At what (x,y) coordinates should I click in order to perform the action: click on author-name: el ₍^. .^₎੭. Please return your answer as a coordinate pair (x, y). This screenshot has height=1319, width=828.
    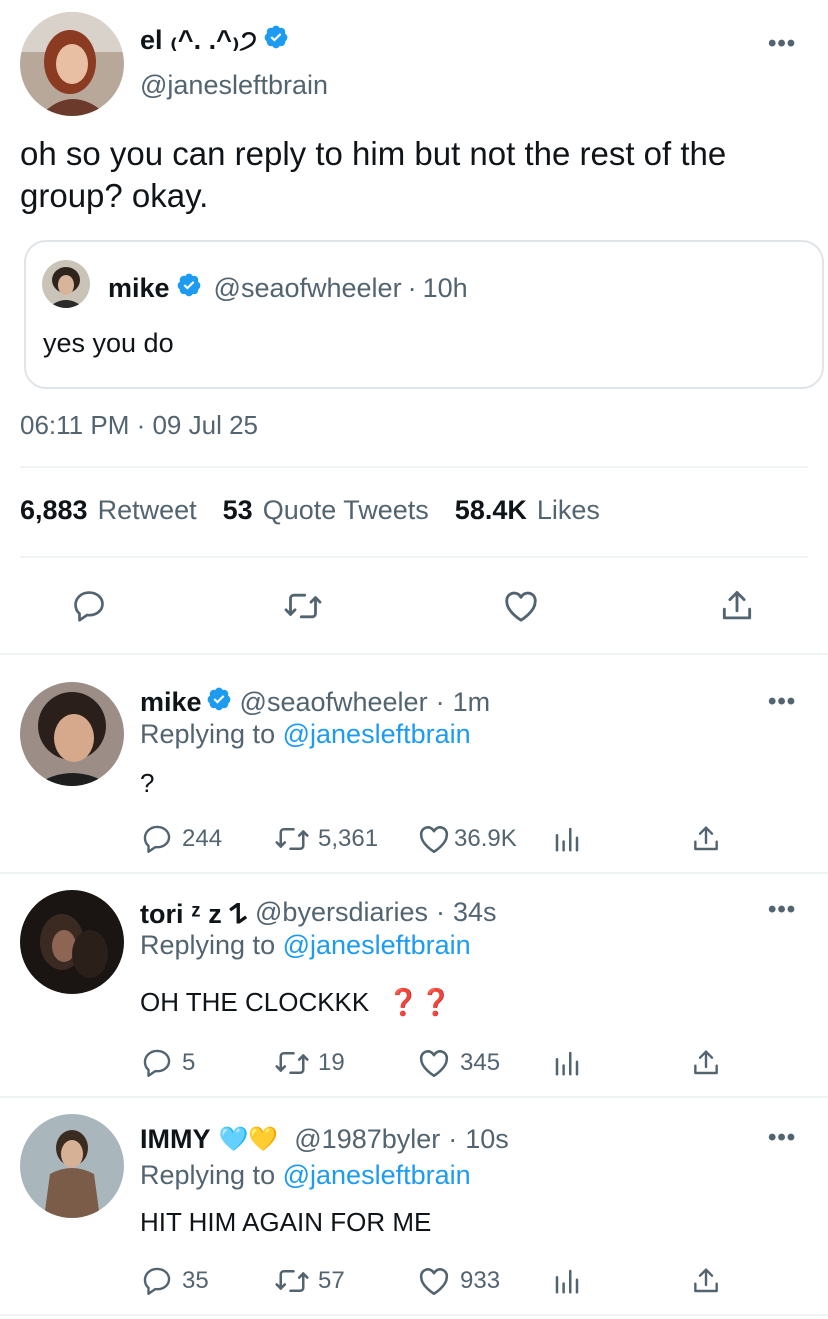
    Looking at the image, I should click on (199, 39).